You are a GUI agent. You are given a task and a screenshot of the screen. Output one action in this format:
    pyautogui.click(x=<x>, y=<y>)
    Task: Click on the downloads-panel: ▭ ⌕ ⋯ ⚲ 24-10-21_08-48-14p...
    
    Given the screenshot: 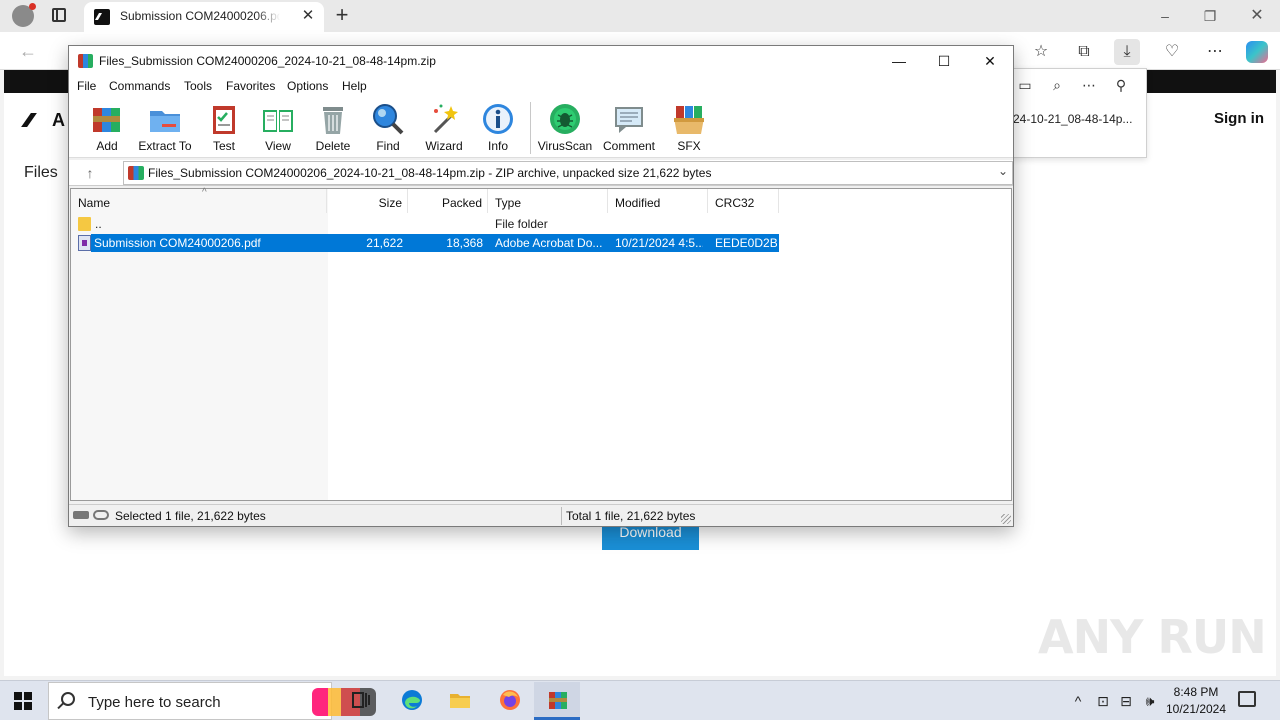 What is the action you would take?
    pyautogui.click(x=1078, y=113)
    